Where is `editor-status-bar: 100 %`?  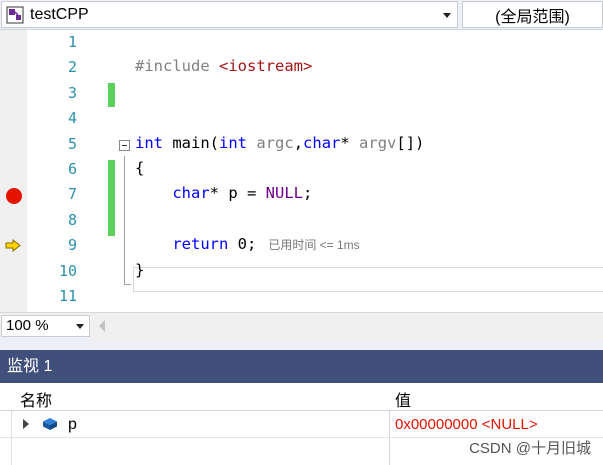
editor-status-bar: 100 % is located at coordinates (301, 325).